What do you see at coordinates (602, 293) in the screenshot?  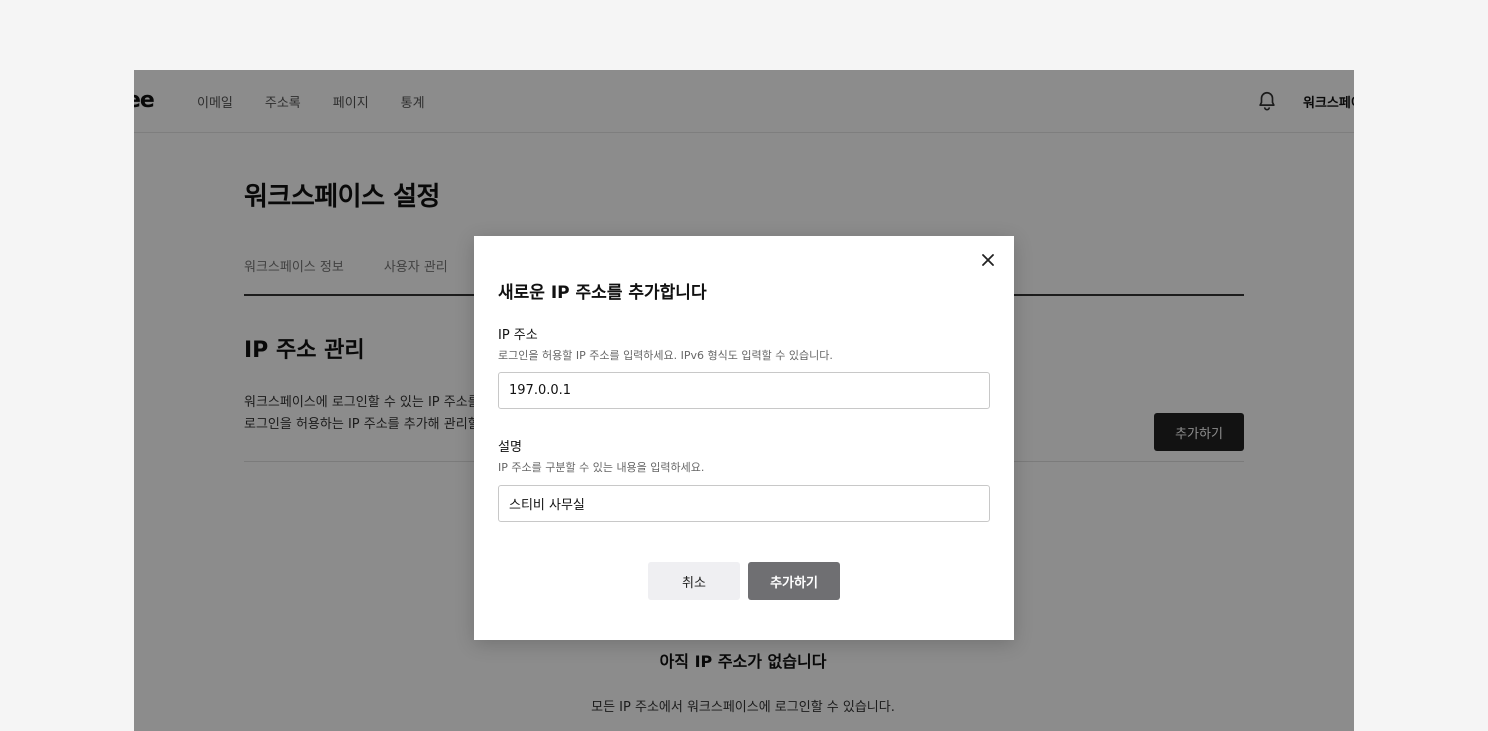 I see `modal-title: 새로운 IP 주소를 추가합니다` at bounding box center [602, 293].